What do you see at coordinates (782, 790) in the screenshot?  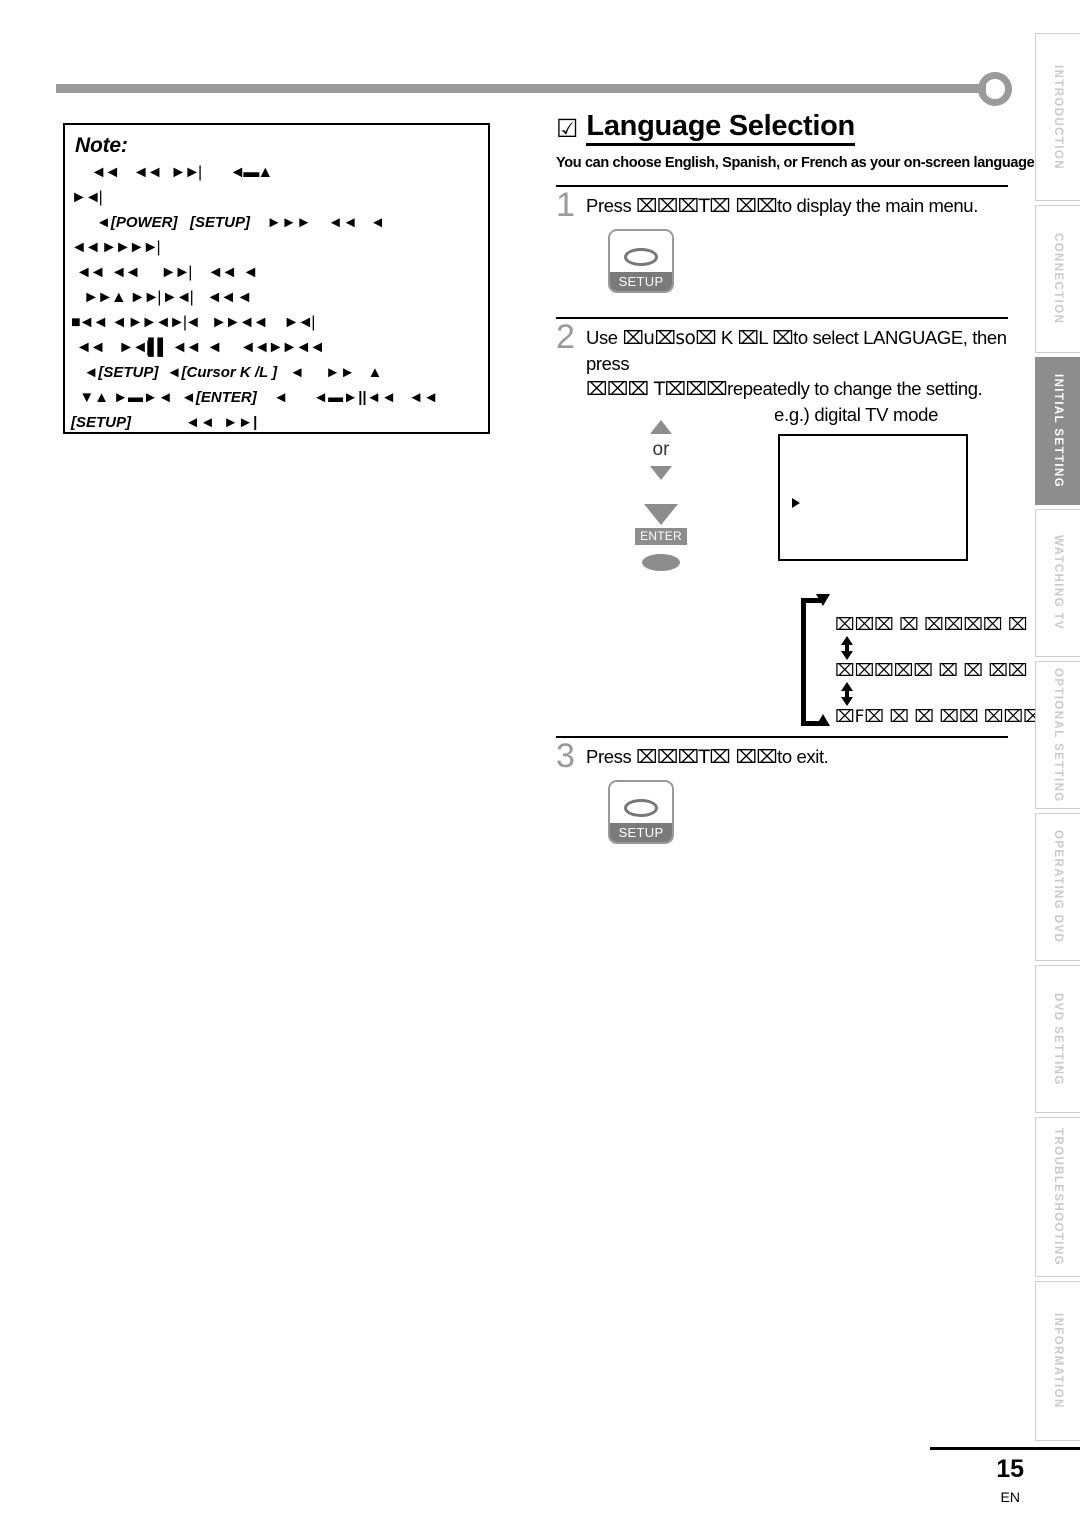 I see `step-3: 3 Press ⌧⌧⌧T⌧ ⌧⌧to exit. SETUP` at bounding box center [782, 790].